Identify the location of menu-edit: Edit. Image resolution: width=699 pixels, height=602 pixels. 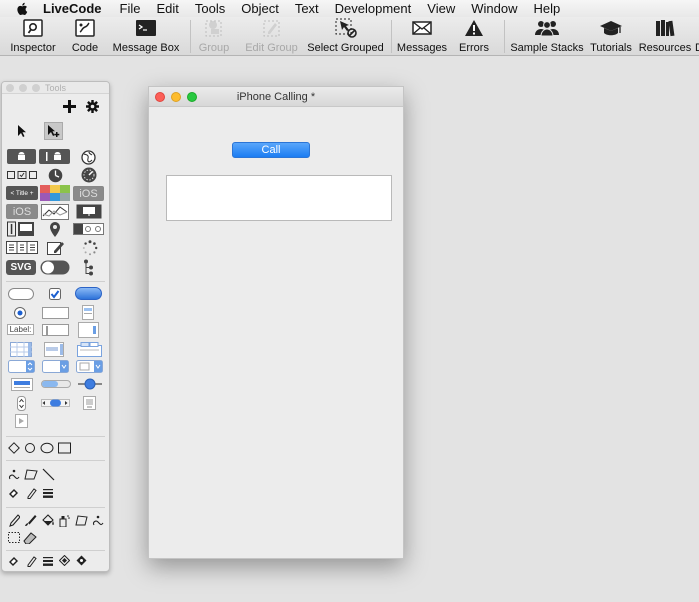
(168, 8).